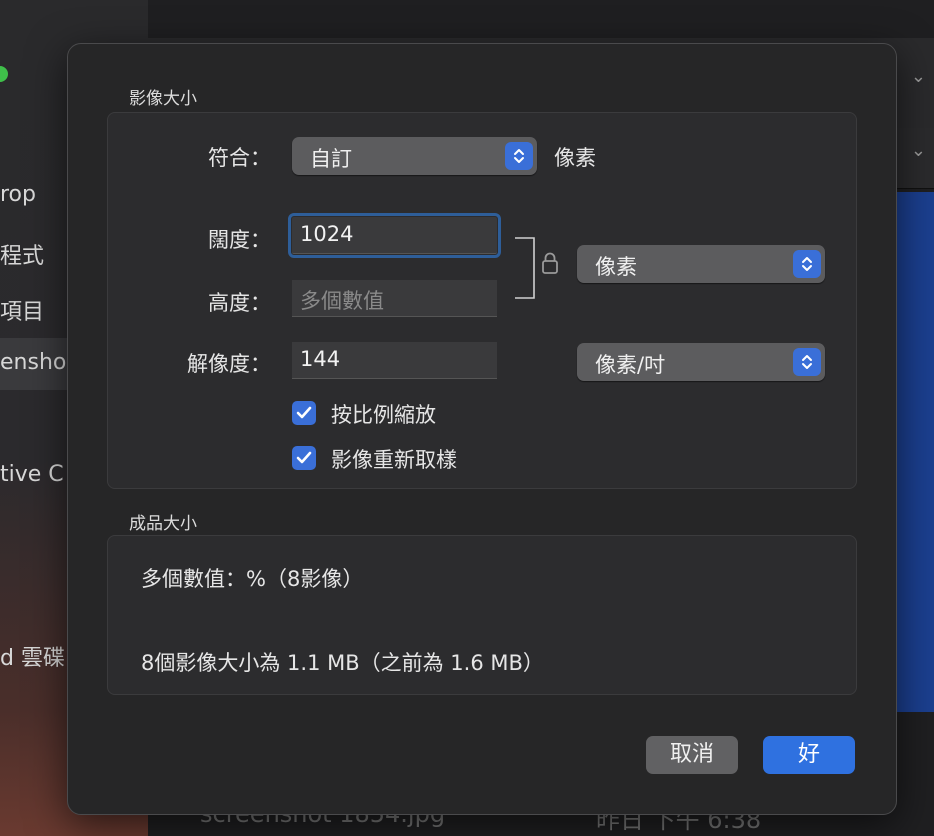 This screenshot has height=836, width=934. I want to click on size-unit-popup: 像素, so click(701, 264).